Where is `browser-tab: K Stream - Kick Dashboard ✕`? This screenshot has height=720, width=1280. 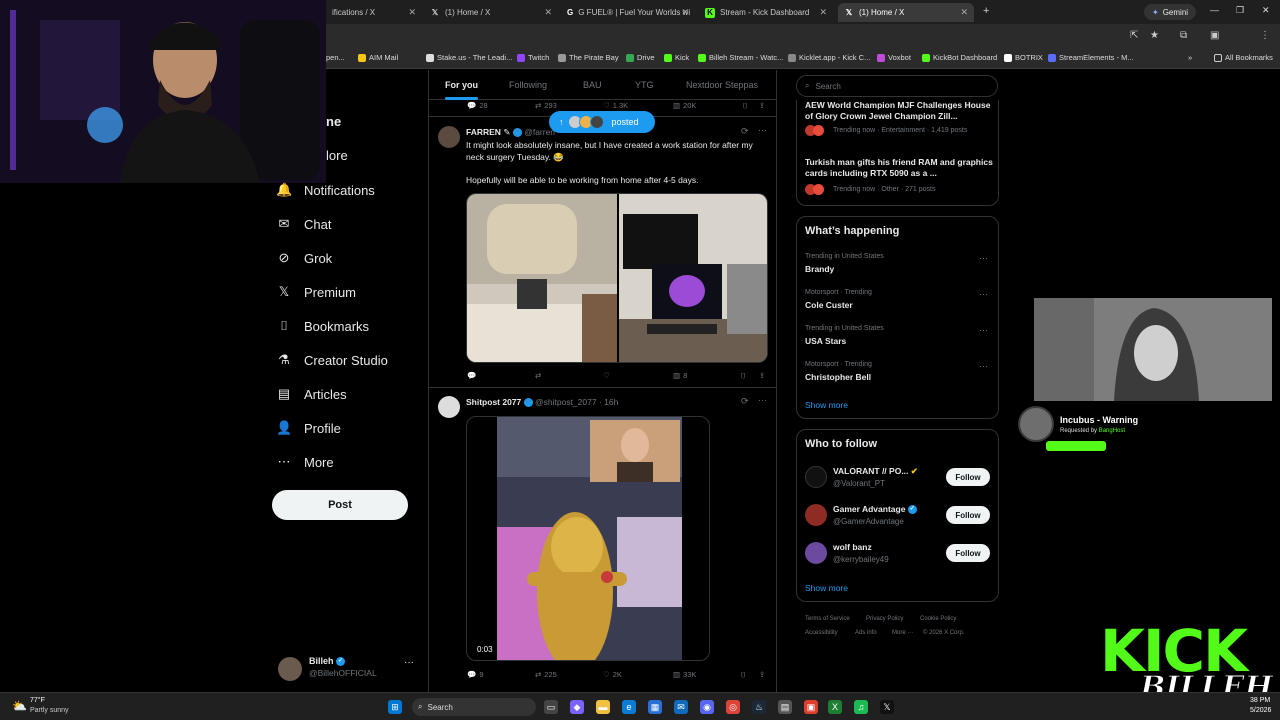
browser-tab: K Stream - Kick Dashboard ✕ is located at coordinates (766, 12).